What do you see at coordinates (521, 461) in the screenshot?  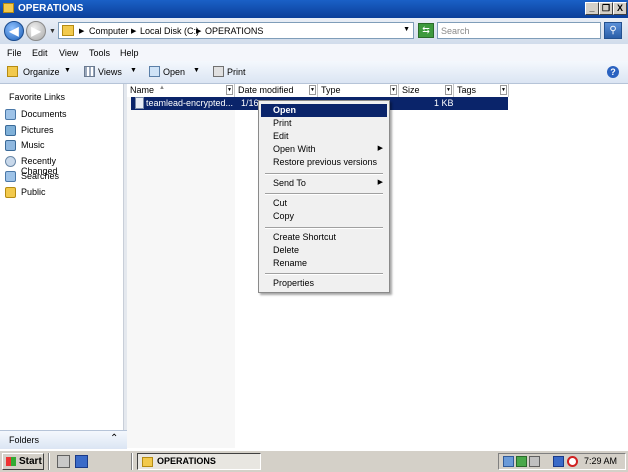 I see `vmware-tools-icon` at bounding box center [521, 461].